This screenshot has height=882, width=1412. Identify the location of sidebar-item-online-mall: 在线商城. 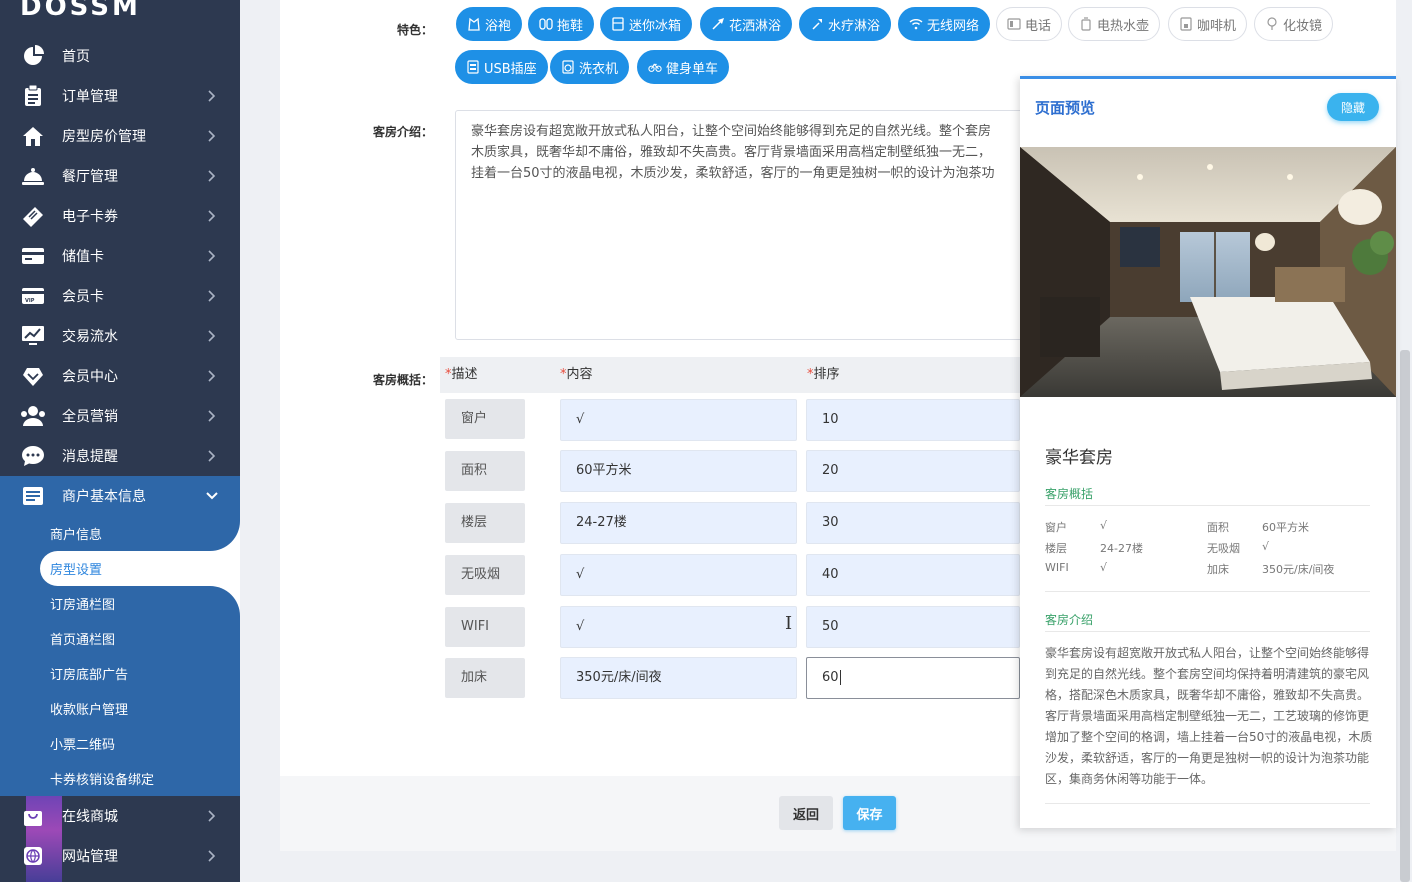
(120, 816).